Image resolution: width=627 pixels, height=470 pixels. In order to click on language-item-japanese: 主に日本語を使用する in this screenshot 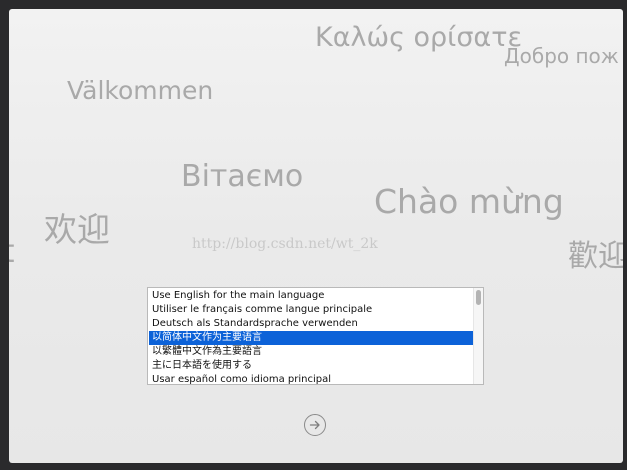, I will do `click(312, 366)`.